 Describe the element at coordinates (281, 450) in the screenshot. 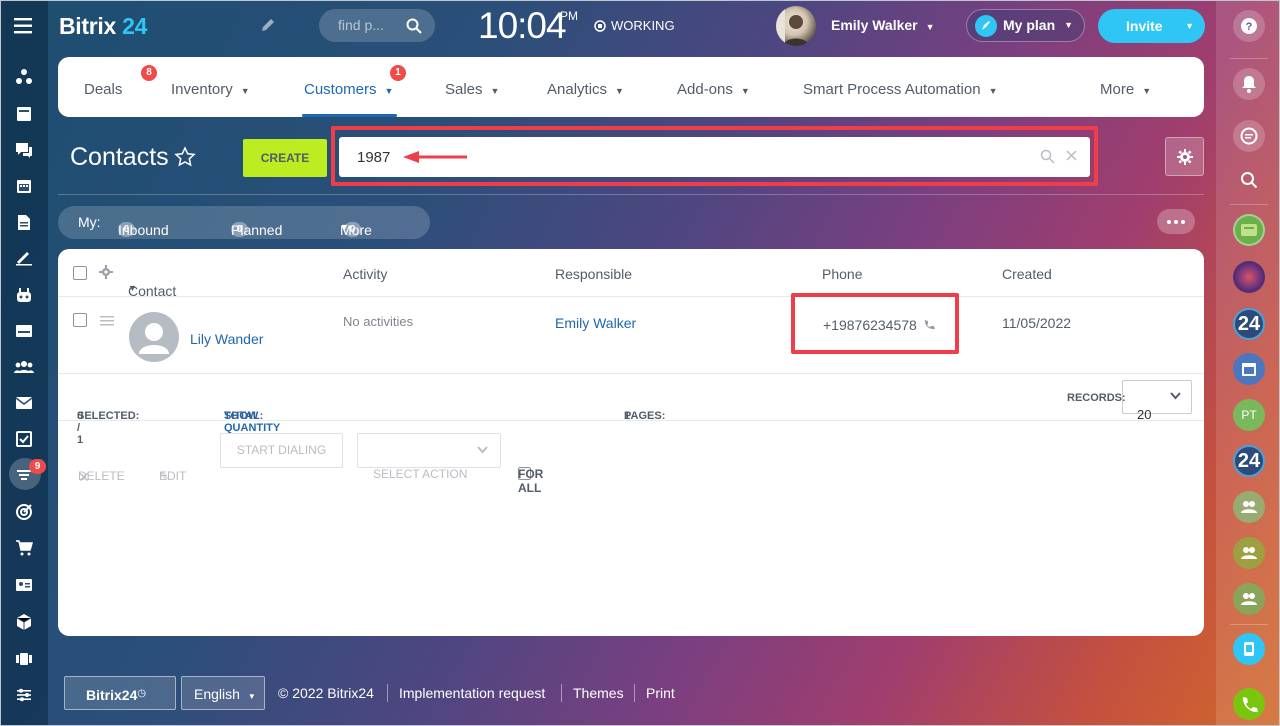

I see `start-dialing-button: START DIALING` at that location.